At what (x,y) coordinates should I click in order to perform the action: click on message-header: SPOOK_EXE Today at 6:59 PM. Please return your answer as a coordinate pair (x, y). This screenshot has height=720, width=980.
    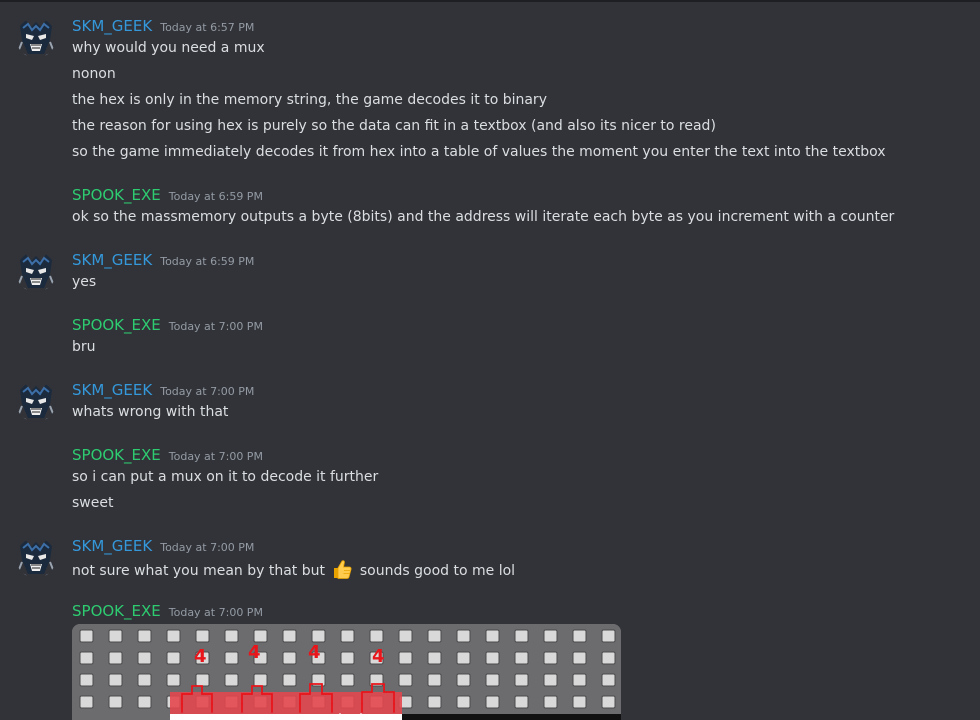
    Looking at the image, I should click on (167, 196).